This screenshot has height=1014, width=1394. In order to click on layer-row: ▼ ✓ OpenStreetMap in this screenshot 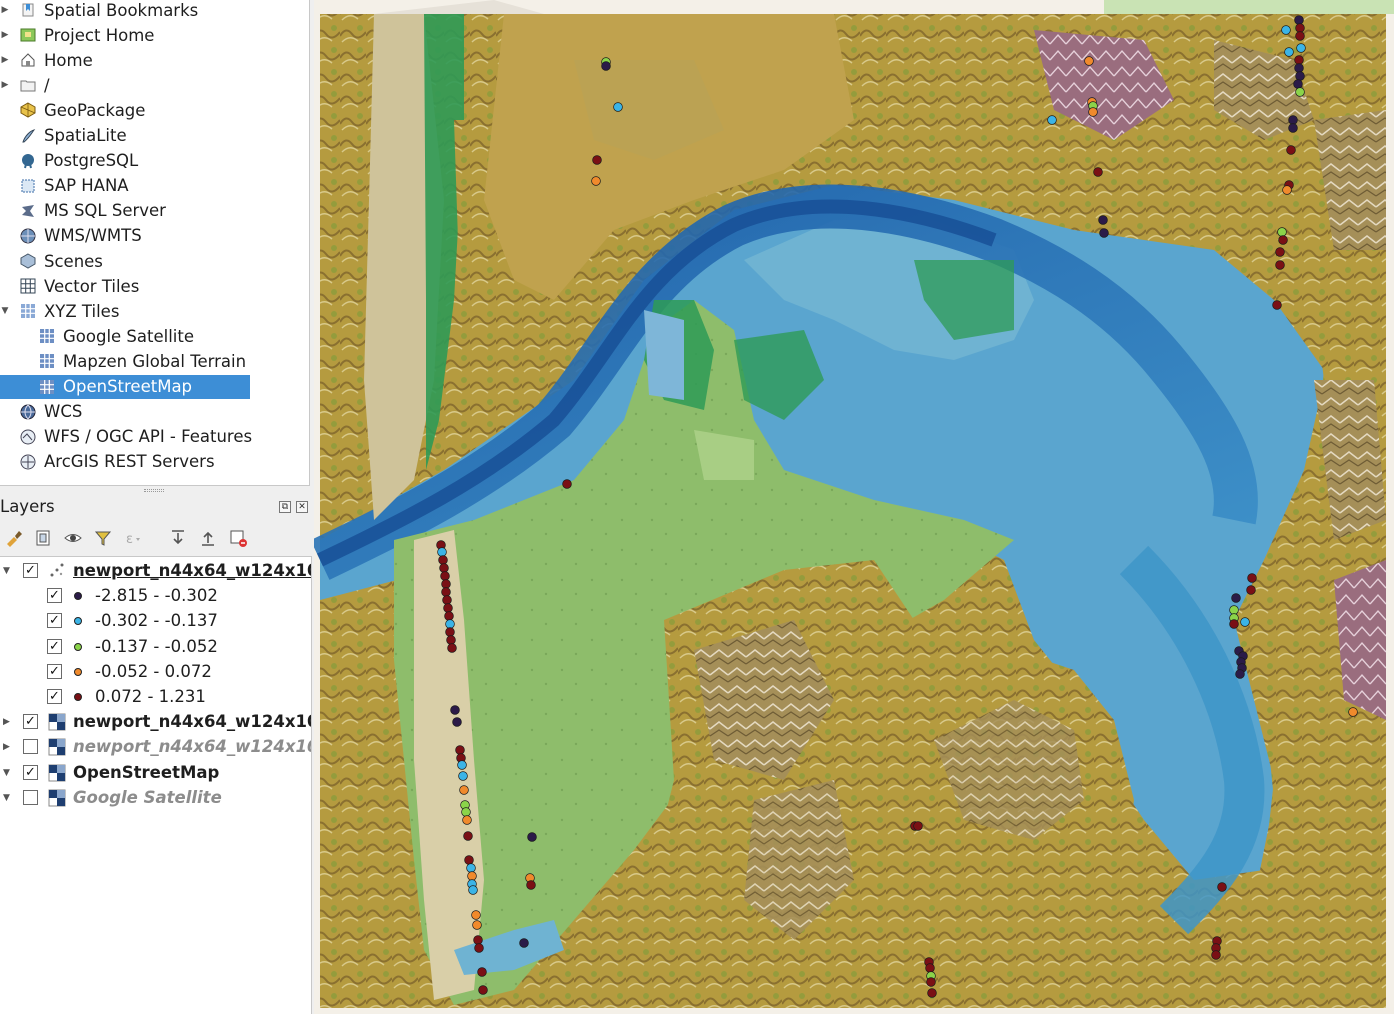, I will do `click(155, 773)`.